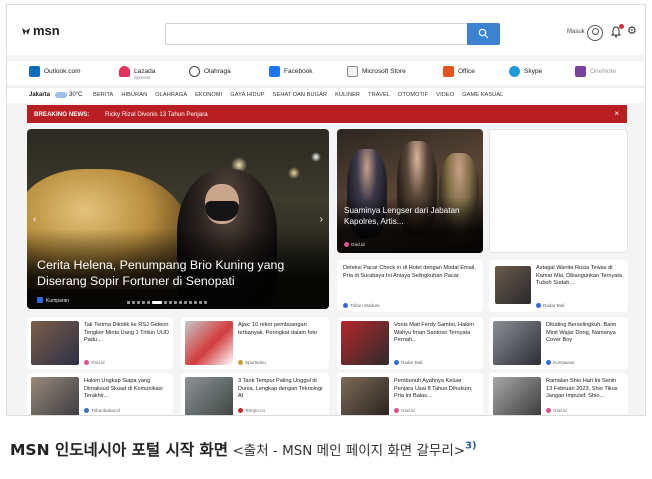 The width and height of the screenshot is (652, 479). What do you see at coordinates (75, 95) in the screenshot?
I see `weather-temp: 30°C` at bounding box center [75, 95].